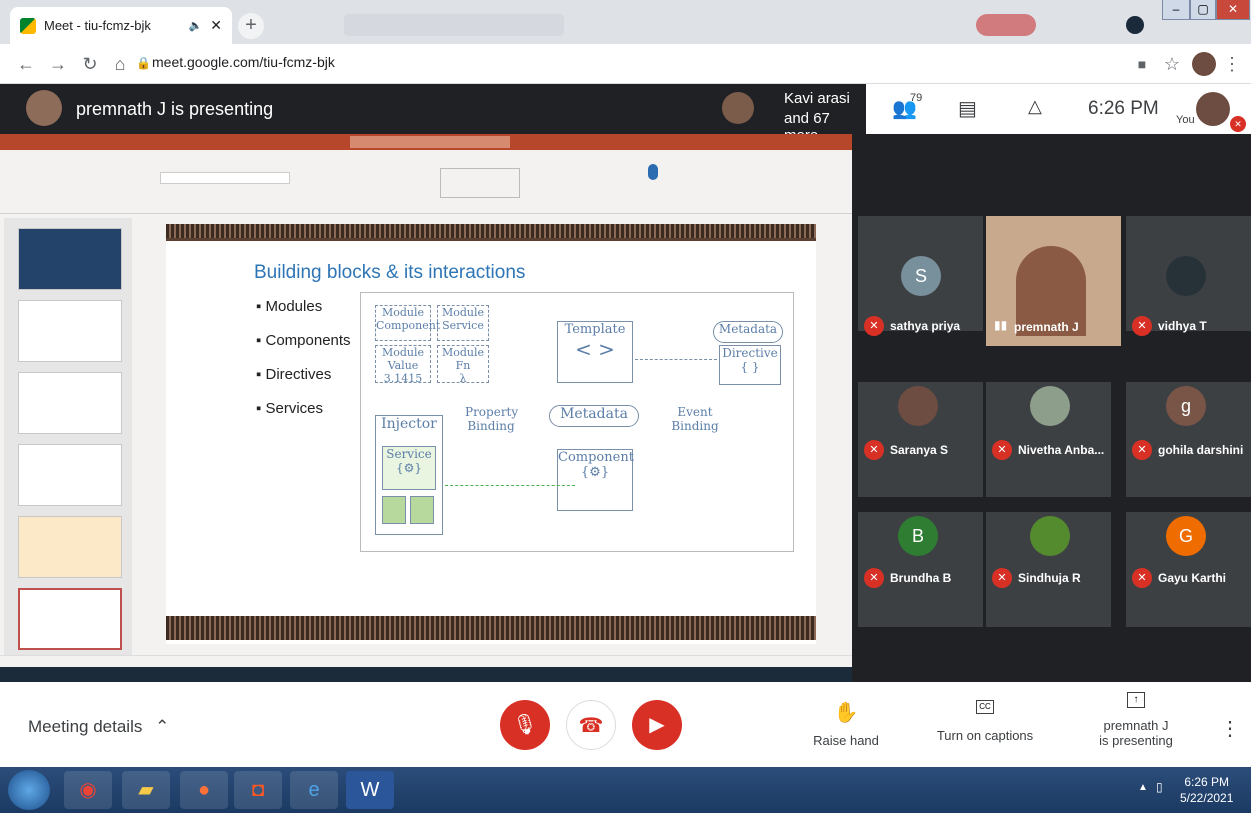 This screenshot has width=1251, height=813. Describe the element at coordinates (408, 319) in the screenshot. I see `module-component-label: Module Component` at that location.